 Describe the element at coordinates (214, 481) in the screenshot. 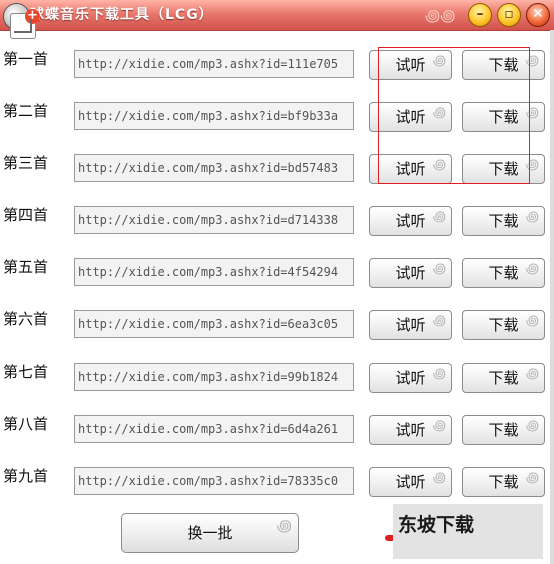

I see `song-url-field: http://xidie.com/mp3.ashx?id=78335c0` at that location.